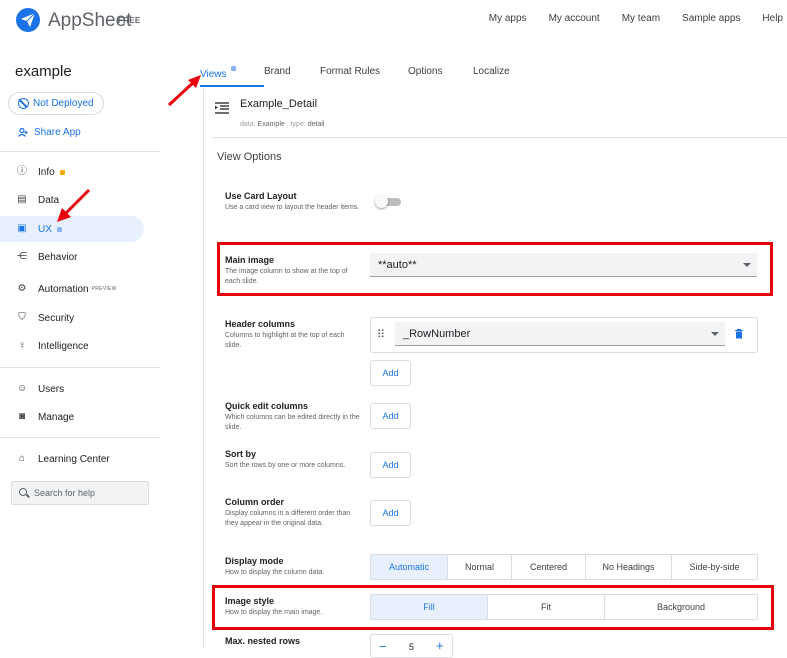 This screenshot has height=658, width=787. What do you see at coordinates (440, 645) in the screenshot?
I see `plus-icon: +` at bounding box center [440, 645].